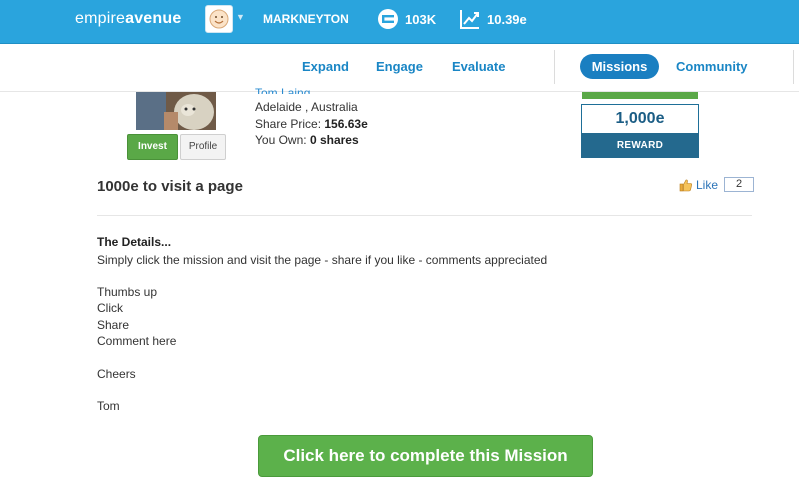 This screenshot has width=799, height=492. Describe the element at coordinates (554, 67) in the screenshot. I see `nav-divider` at that location.